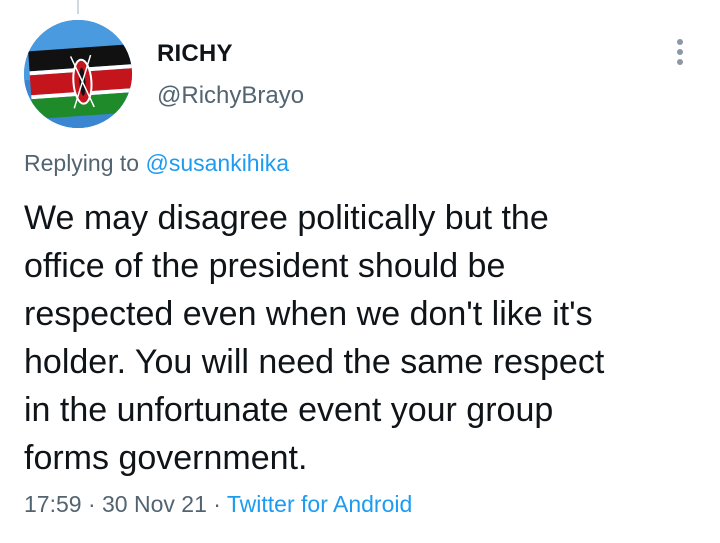 This screenshot has width=720, height=543. I want to click on replying-to-label: Replying to, so click(85, 163).